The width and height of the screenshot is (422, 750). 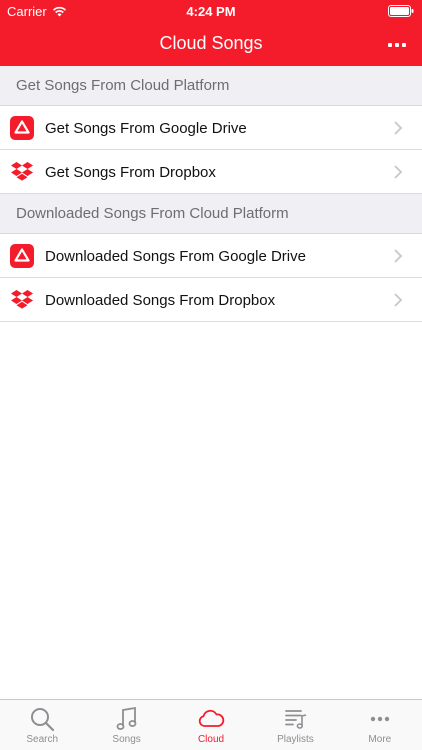 I want to click on section-header-label: Downloaded Songs From Cloud Platform, so click(x=152, y=213).